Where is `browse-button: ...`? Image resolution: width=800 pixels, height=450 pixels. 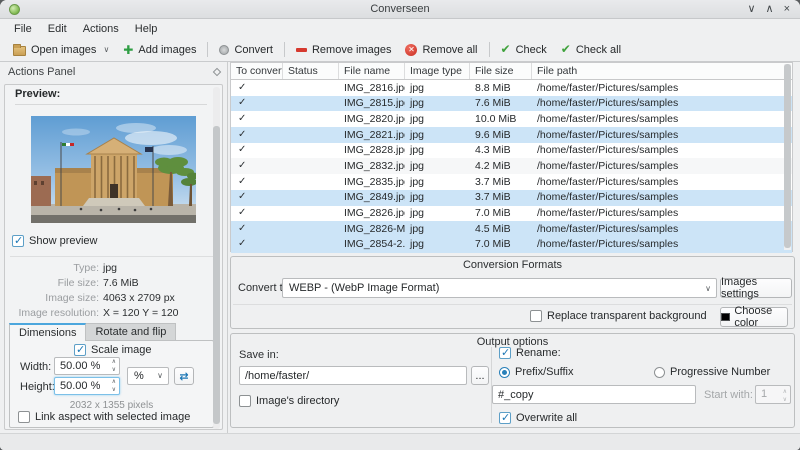 browse-button: ... is located at coordinates (480, 375).